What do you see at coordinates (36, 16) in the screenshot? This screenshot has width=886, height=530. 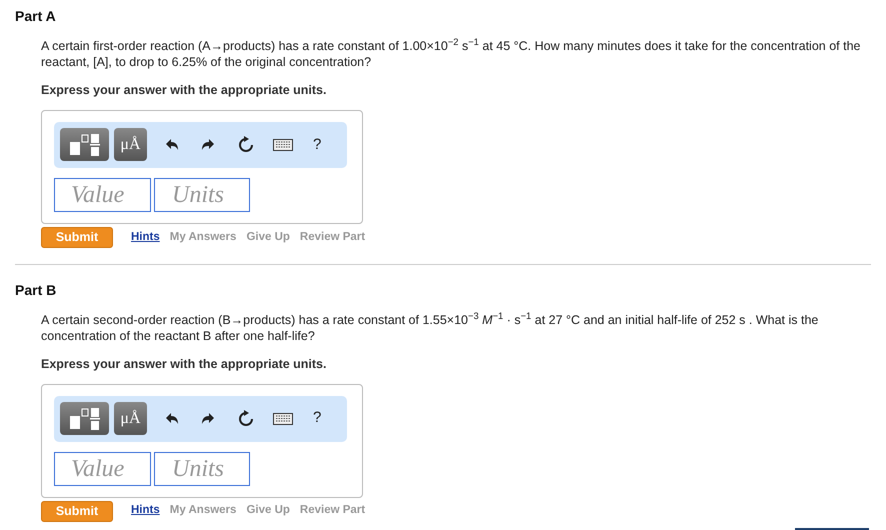 I see `part-title: Part A` at bounding box center [36, 16].